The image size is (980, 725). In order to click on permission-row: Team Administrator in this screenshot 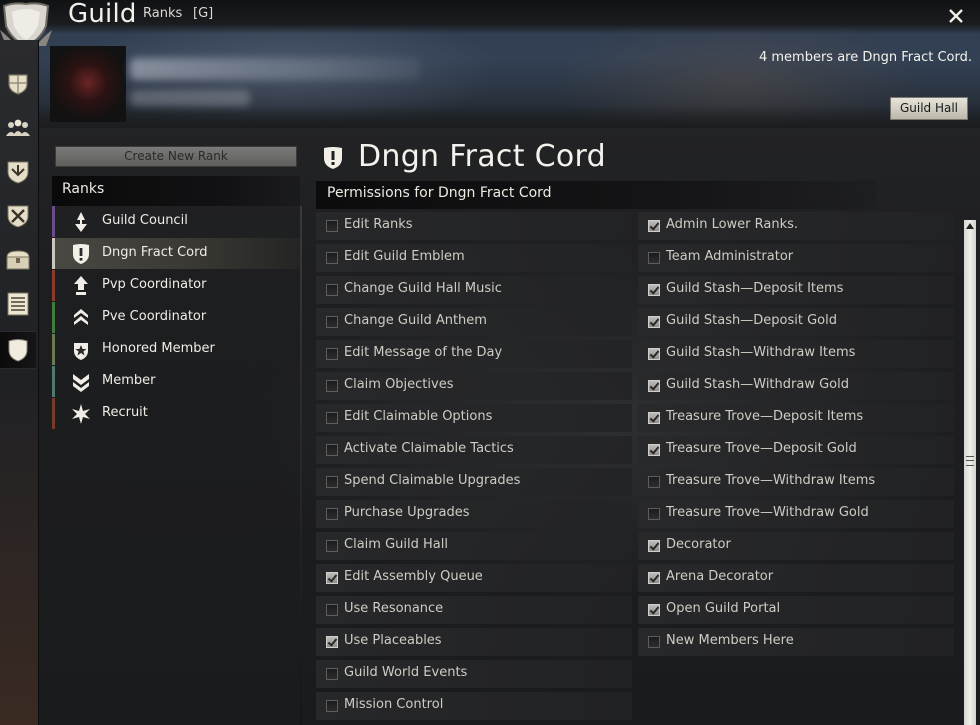, I will do `click(796, 258)`.